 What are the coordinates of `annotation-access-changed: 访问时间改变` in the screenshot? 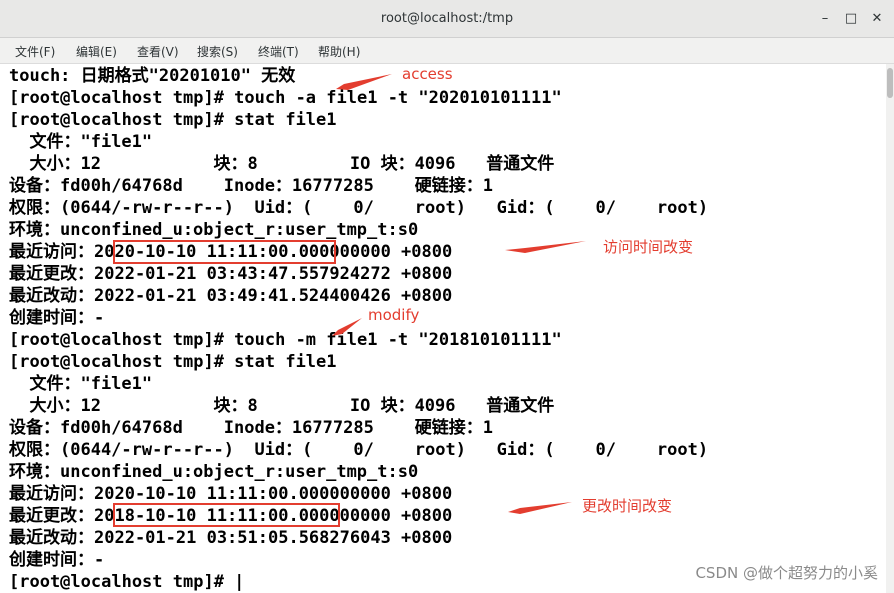 It's located at (648, 247).